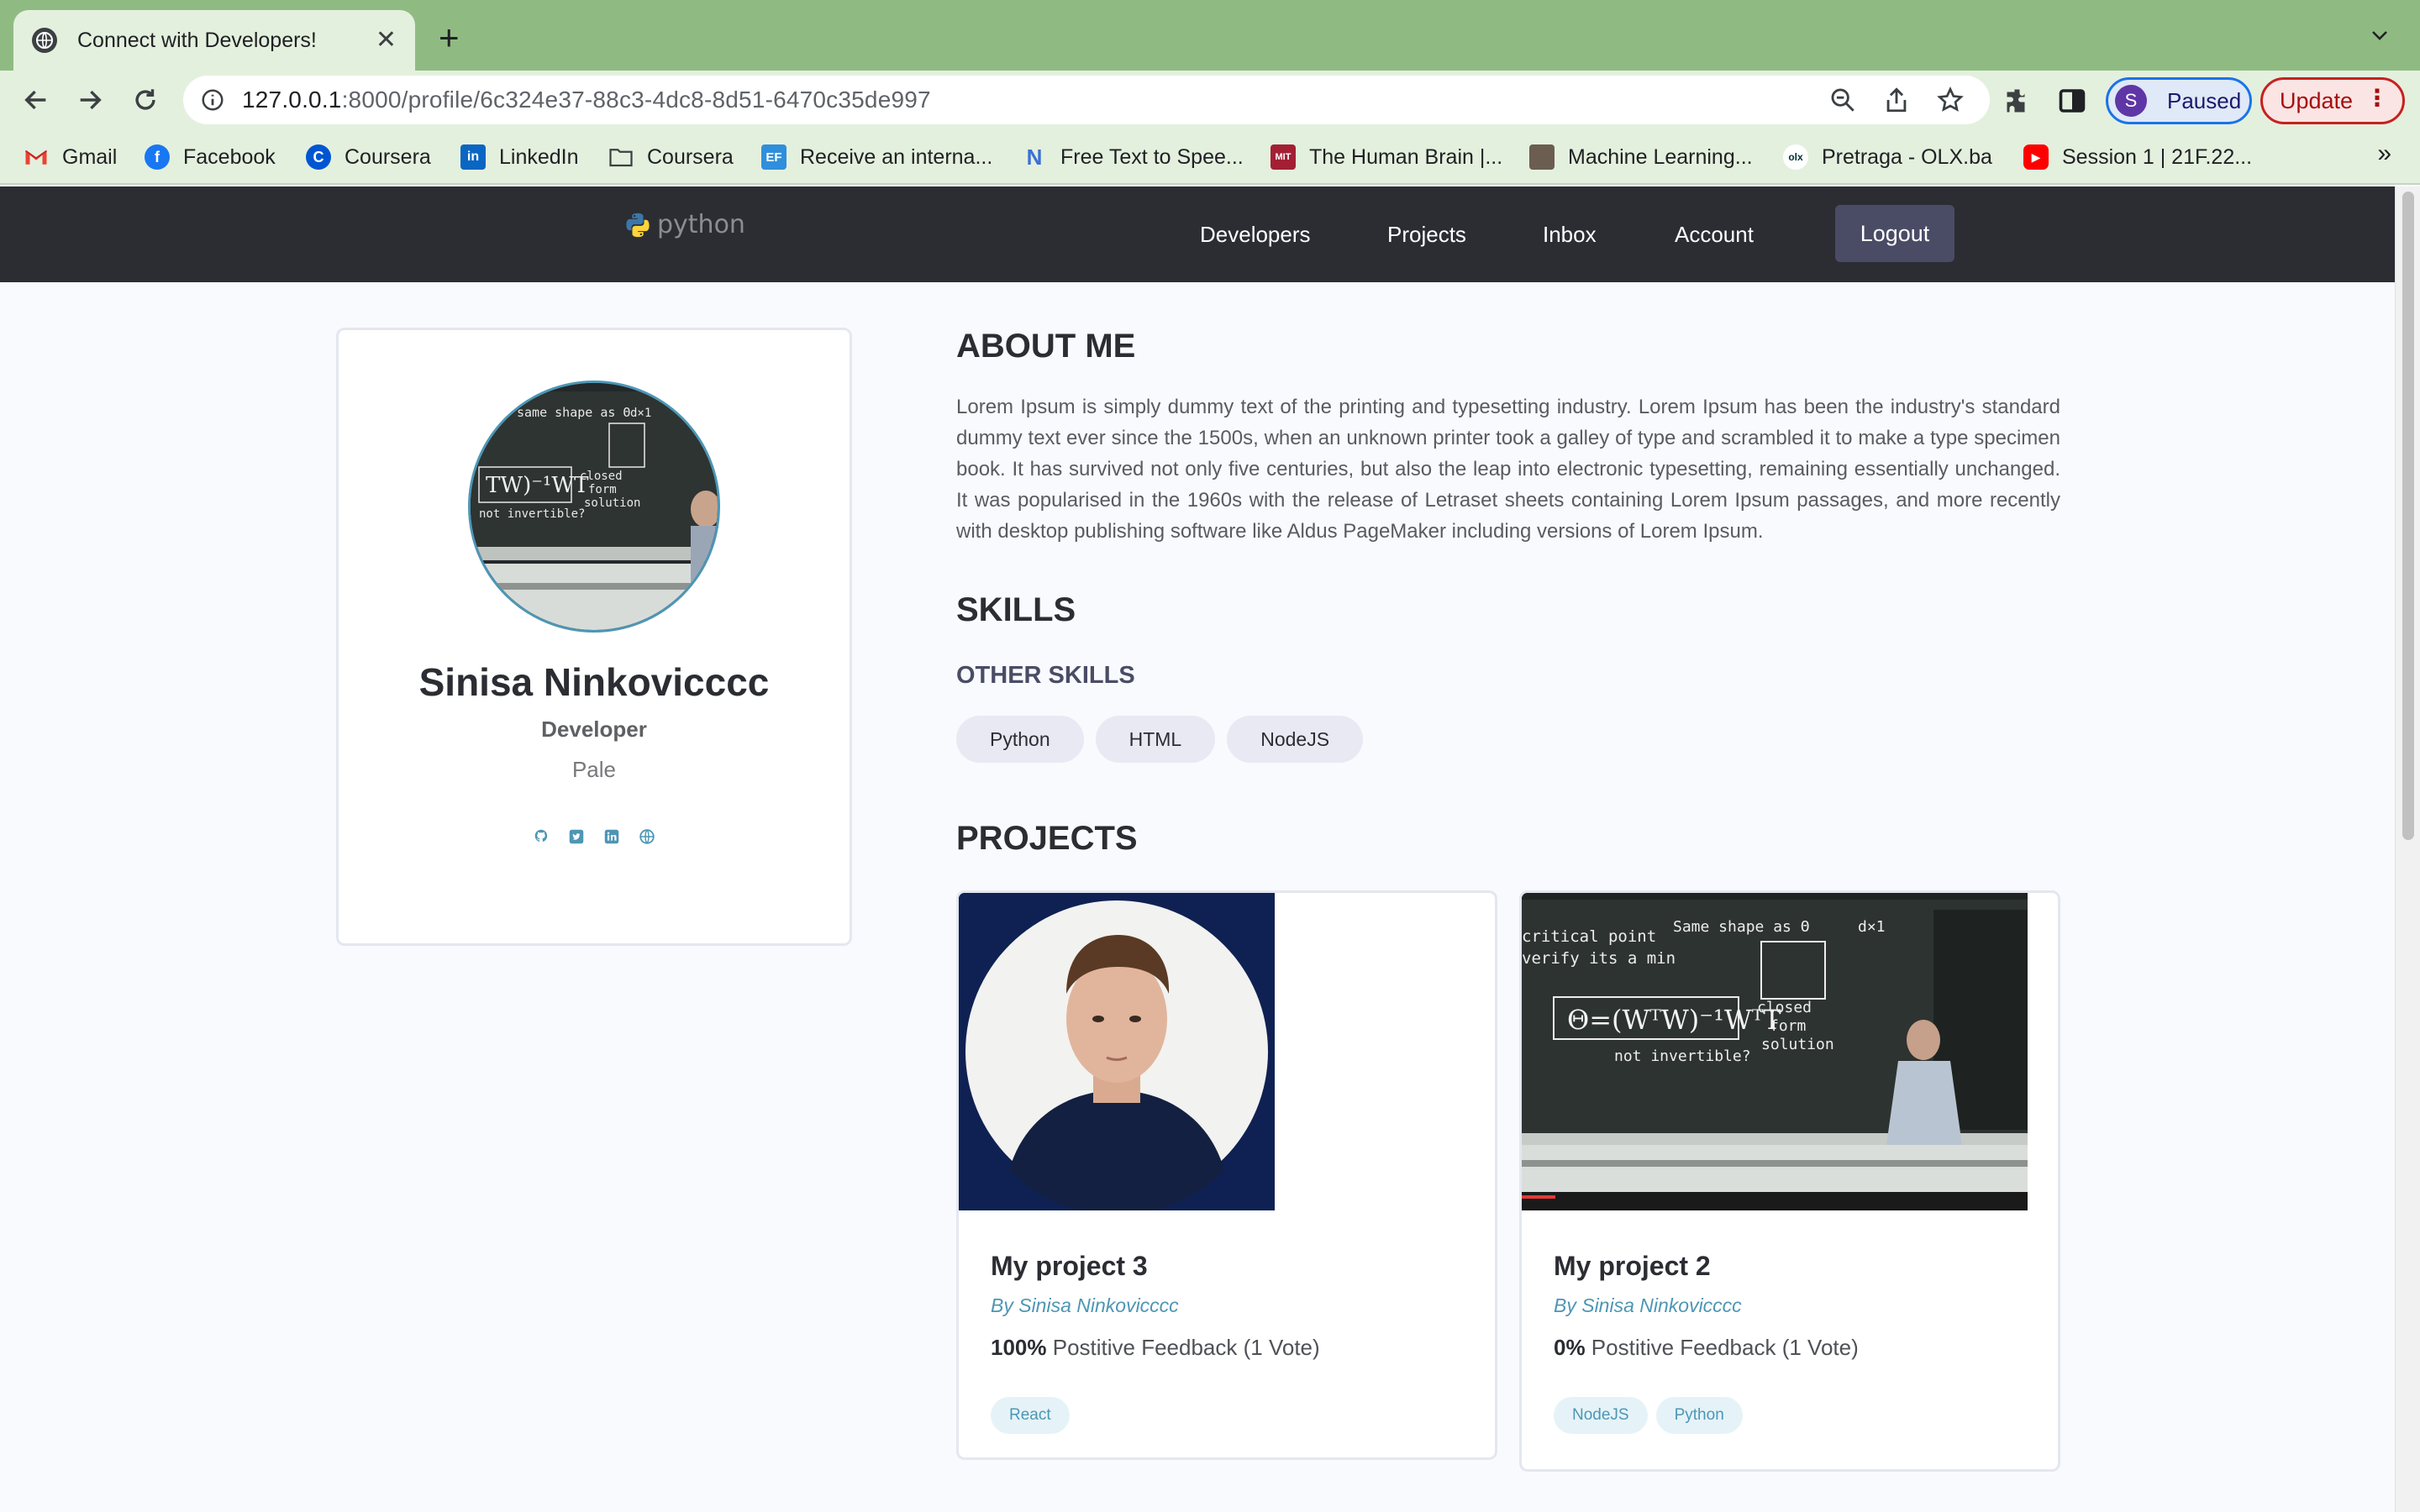 The image size is (2420, 1512). What do you see at coordinates (473, 157) in the screenshot?
I see `linkedin-icon: in` at bounding box center [473, 157].